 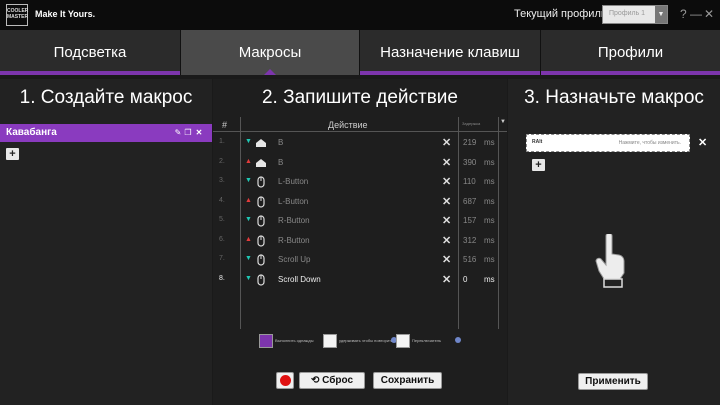 What do you see at coordinates (610, 261) in the screenshot?
I see `hand-press-icon` at bounding box center [610, 261].